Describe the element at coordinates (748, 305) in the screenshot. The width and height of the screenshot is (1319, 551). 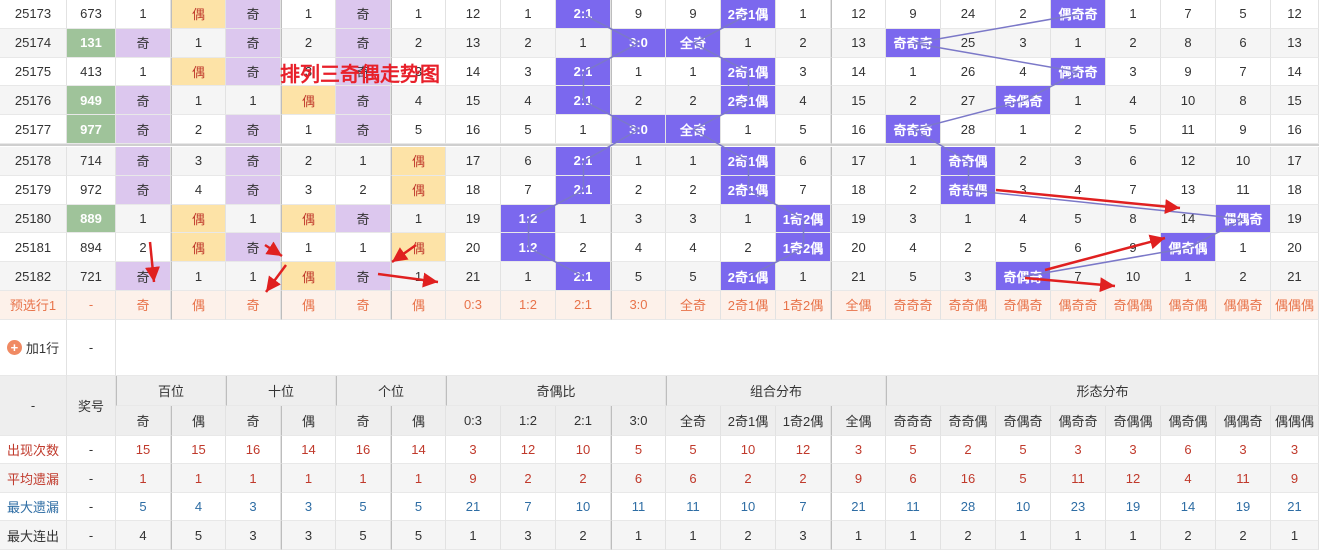
I see `preselect-option: 2奇1偶` at that location.